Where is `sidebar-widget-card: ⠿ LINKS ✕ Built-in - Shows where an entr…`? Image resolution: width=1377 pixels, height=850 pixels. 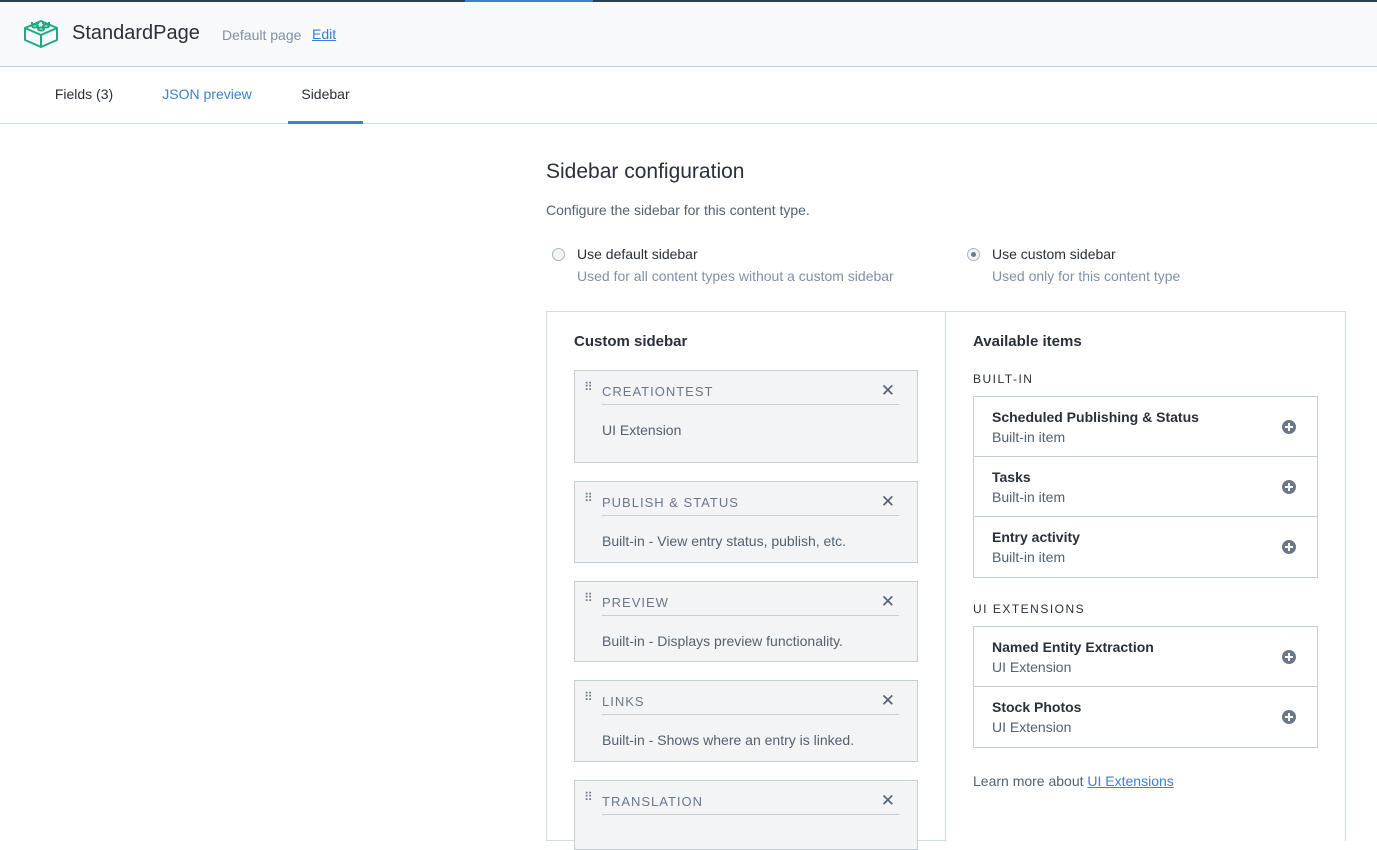
sidebar-widget-card: ⠿ LINKS ✕ Built-in - Shows where an entr… is located at coordinates (746, 721).